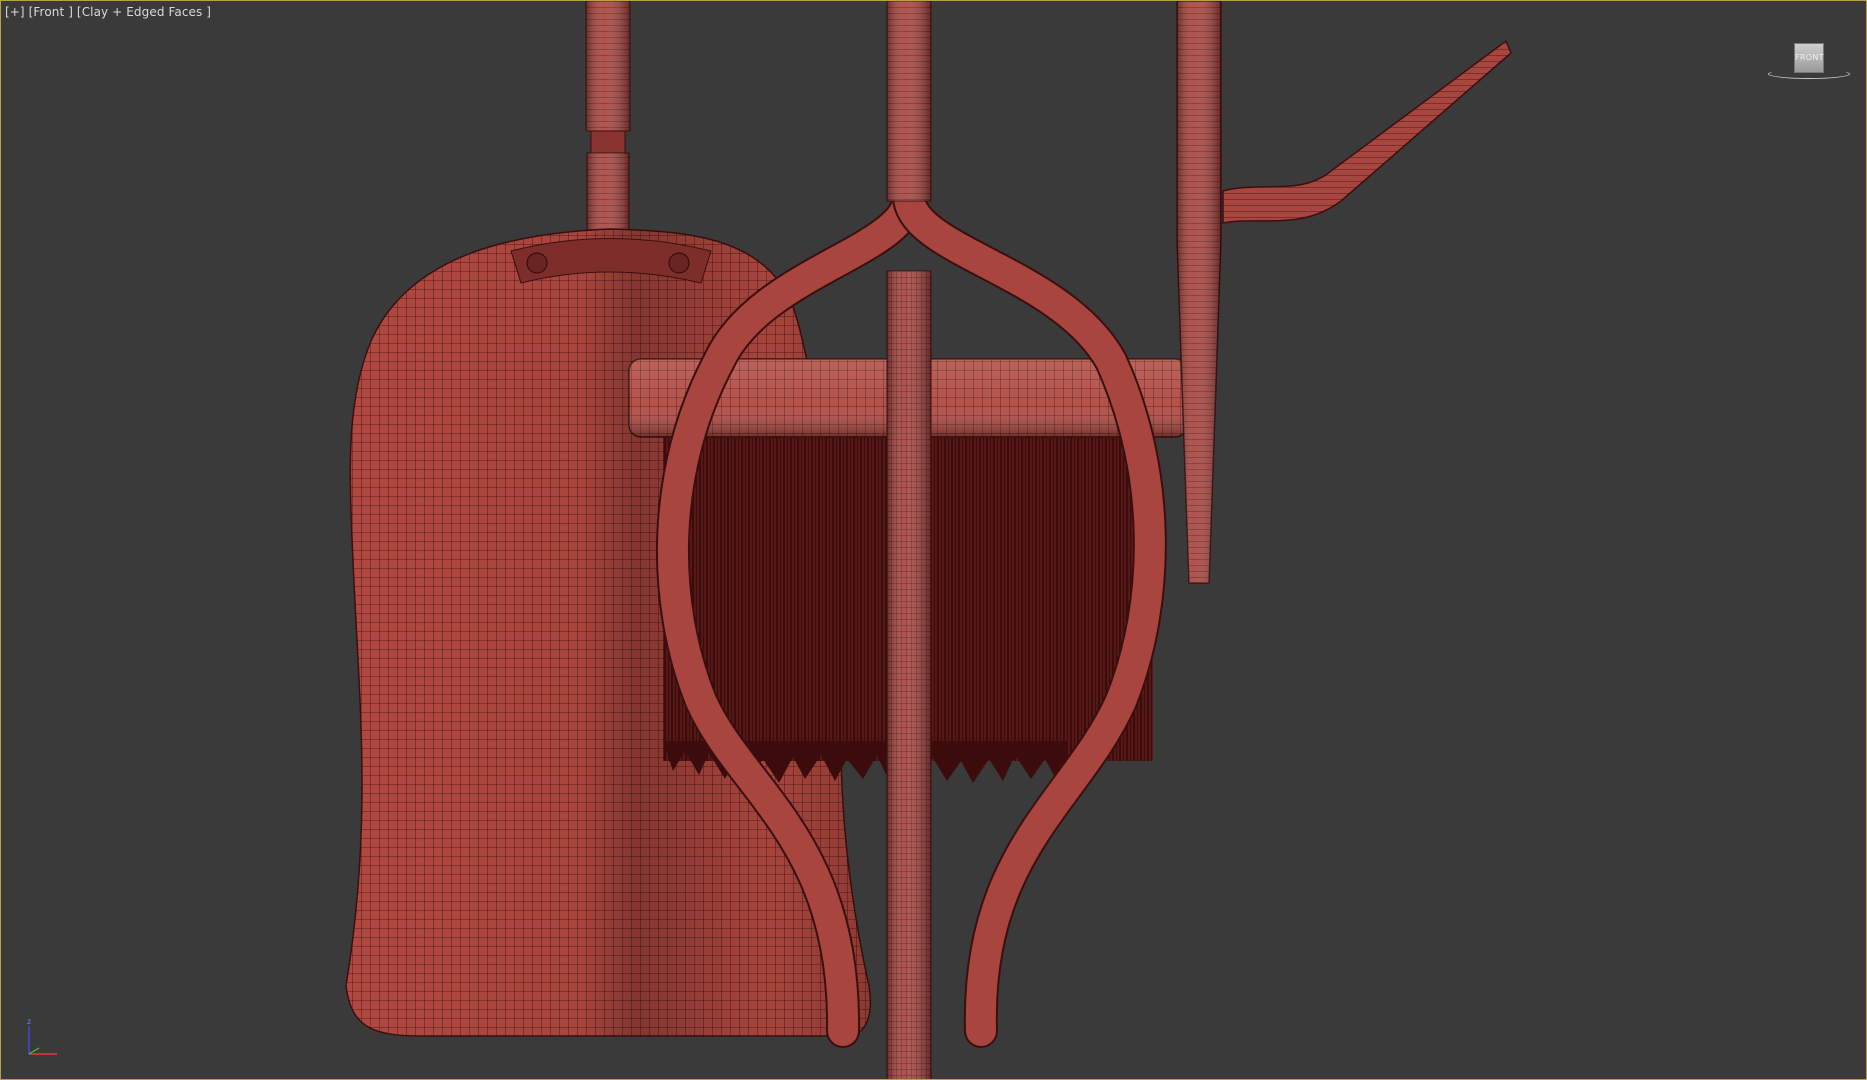 This screenshot has height=1080, width=1867. What do you see at coordinates (1809, 74) in the screenshot?
I see `viewcube-compass-ring` at bounding box center [1809, 74].